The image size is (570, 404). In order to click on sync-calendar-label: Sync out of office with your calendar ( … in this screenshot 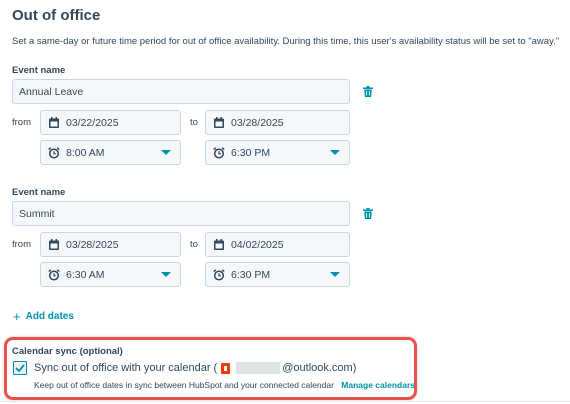, I will do `click(195, 368)`.